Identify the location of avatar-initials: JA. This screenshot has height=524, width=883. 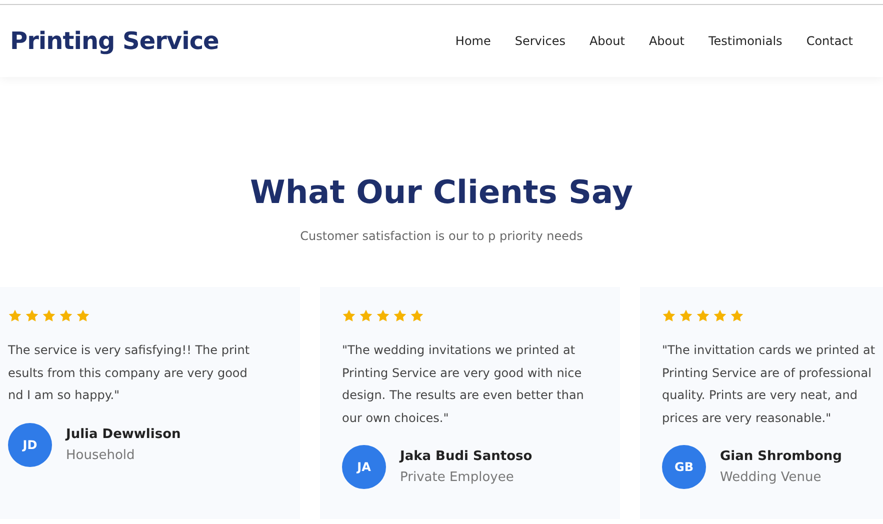
(364, 467).